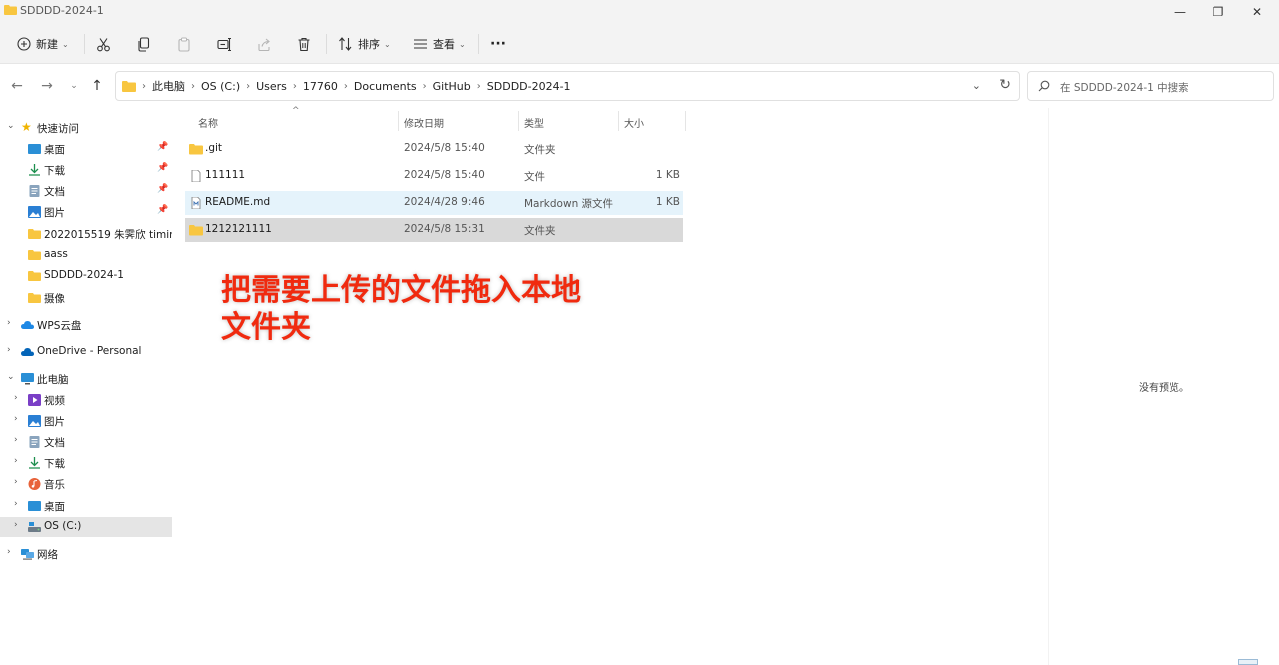 The height and width of the screenshot is (665, 1279). Describe the element at coordinates (86, 149) in the screenshot. I see `sidebar-item-desktop: 桌面 📌` at that location.